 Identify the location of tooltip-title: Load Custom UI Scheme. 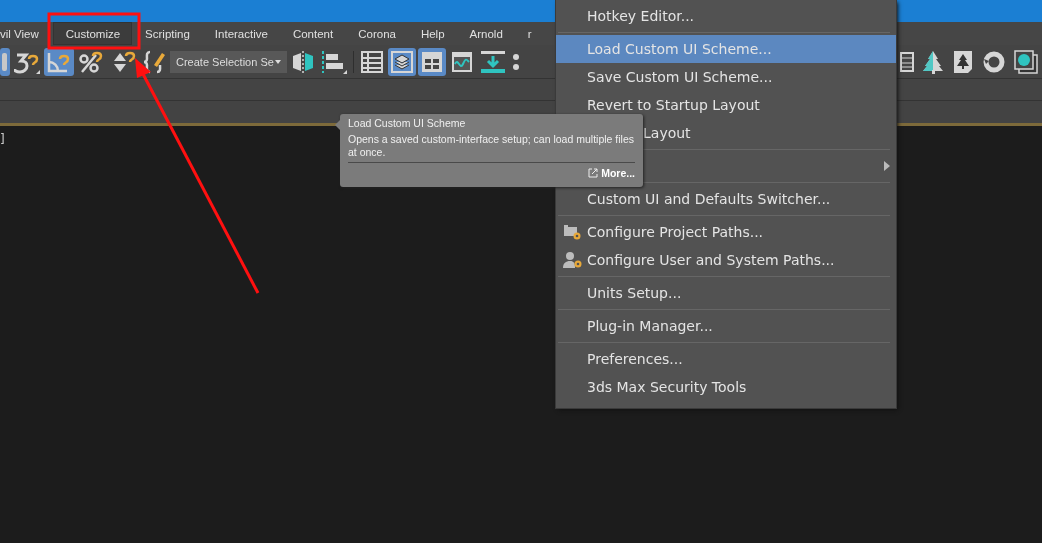
(407, 123).